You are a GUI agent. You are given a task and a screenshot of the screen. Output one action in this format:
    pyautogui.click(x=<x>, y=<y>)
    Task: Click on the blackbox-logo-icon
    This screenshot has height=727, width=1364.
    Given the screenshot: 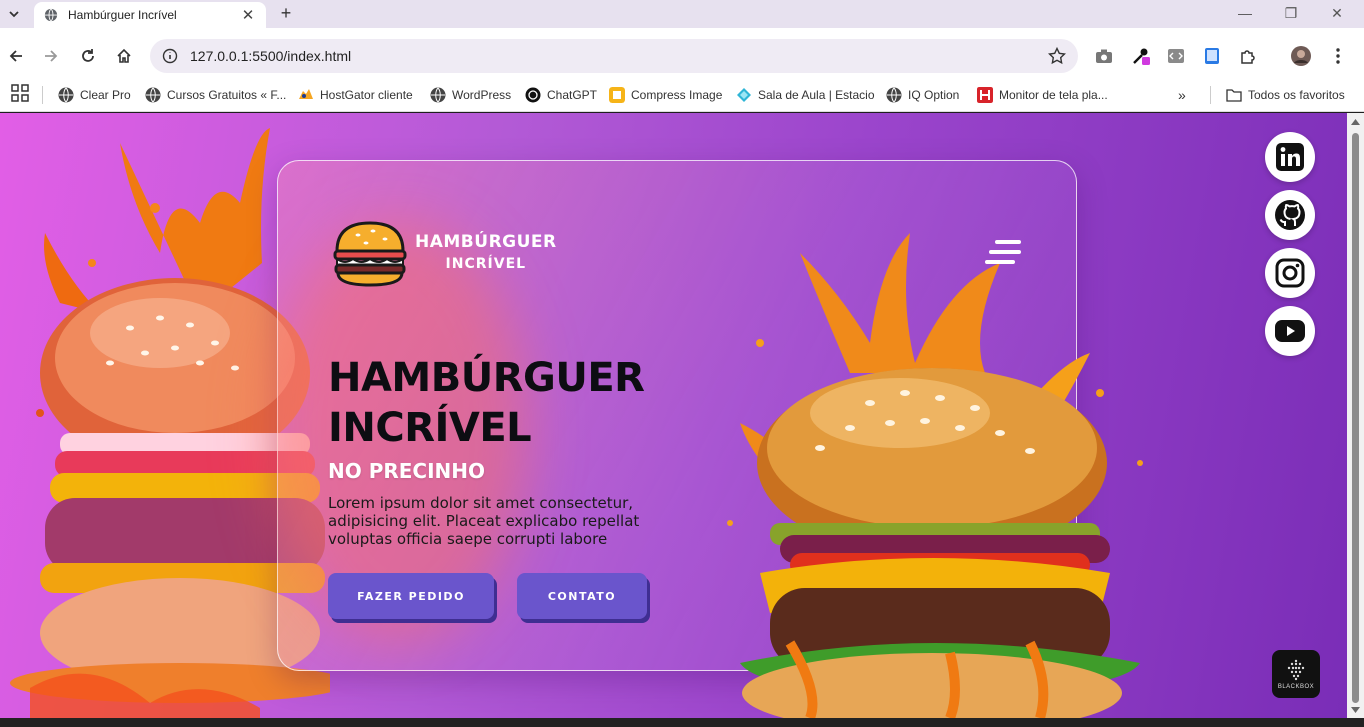 What is the action you would take?
    pyautogui.click(x=1296, y=669)
    